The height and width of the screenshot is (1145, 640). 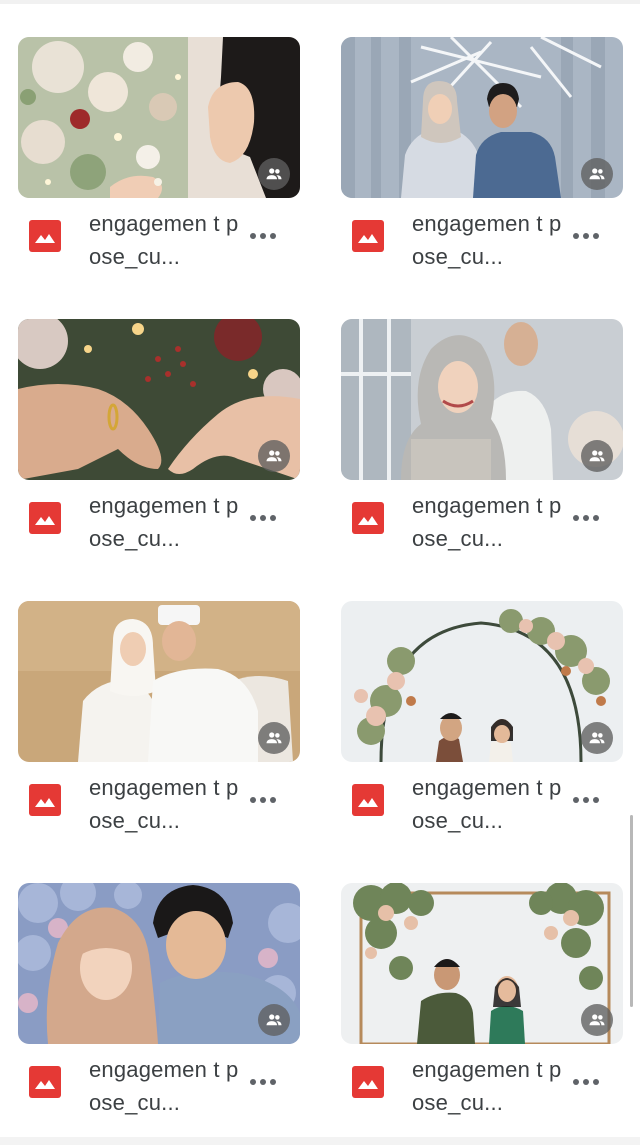 What do you see at coordinates (320, 1141) in the screenshot?
I see `bottom-bar` at bounding box center [320, 1141].